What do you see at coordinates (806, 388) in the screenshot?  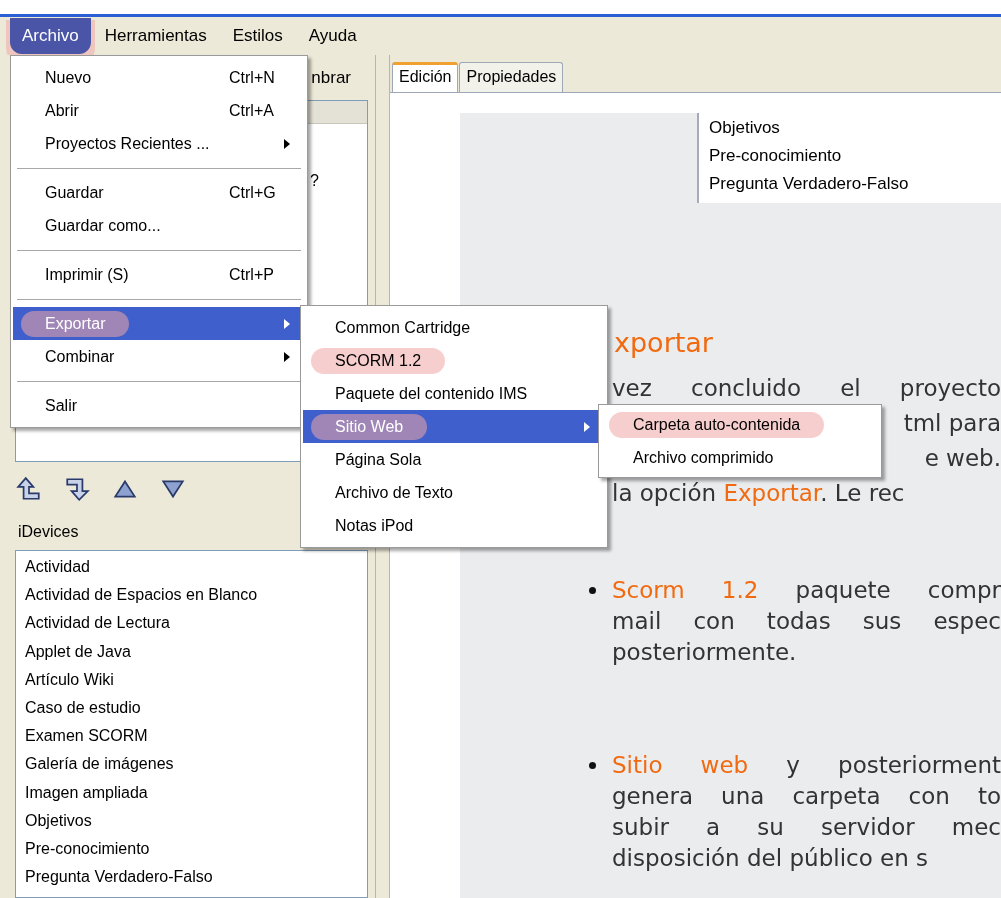 I see `text-line: vez concluido el proyecto` at bounding box center [806, 388].